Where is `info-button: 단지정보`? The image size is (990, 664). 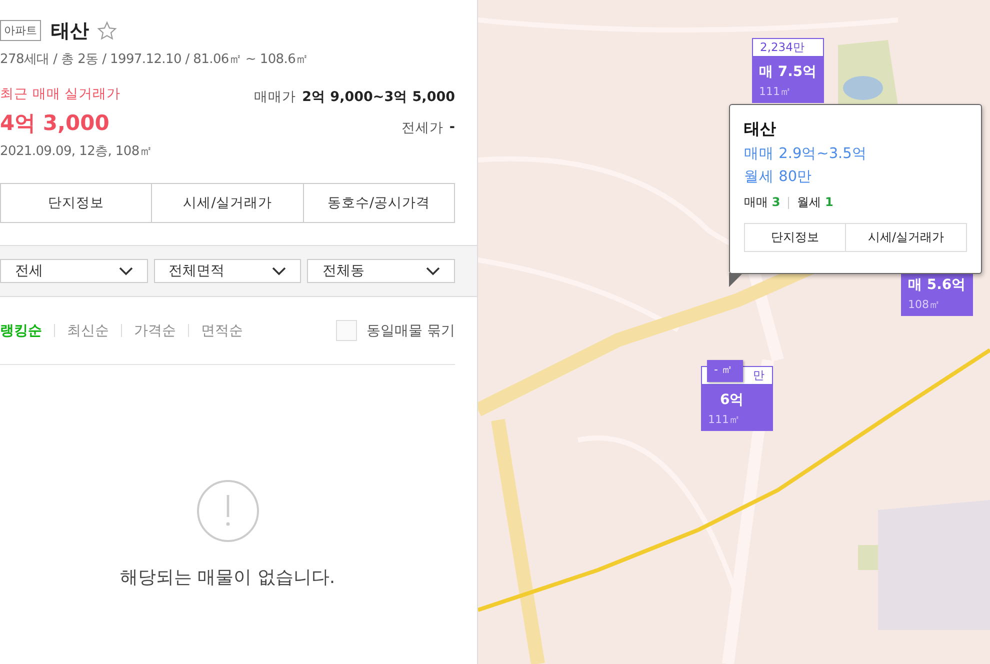 info-button: 단지정보 is located at coordinates (76, 203).